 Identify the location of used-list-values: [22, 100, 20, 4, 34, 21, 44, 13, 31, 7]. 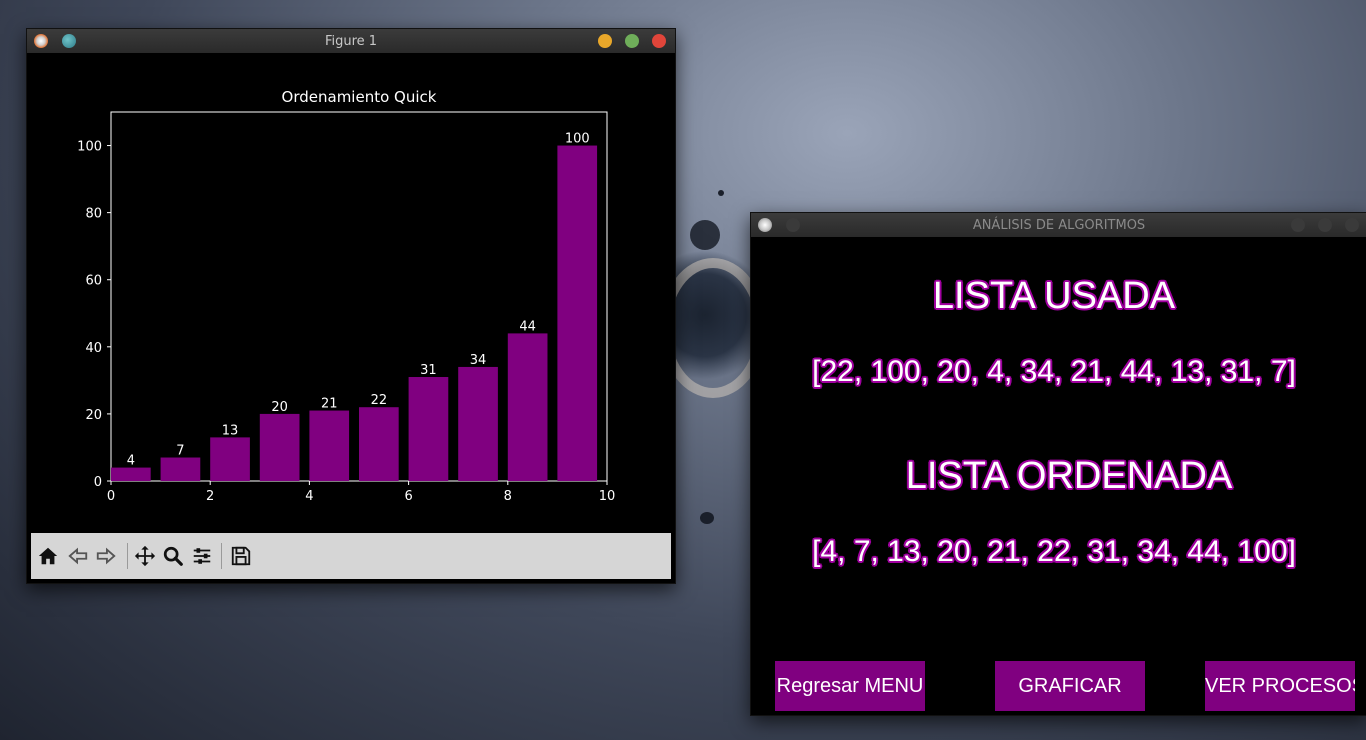
(1054, 371).